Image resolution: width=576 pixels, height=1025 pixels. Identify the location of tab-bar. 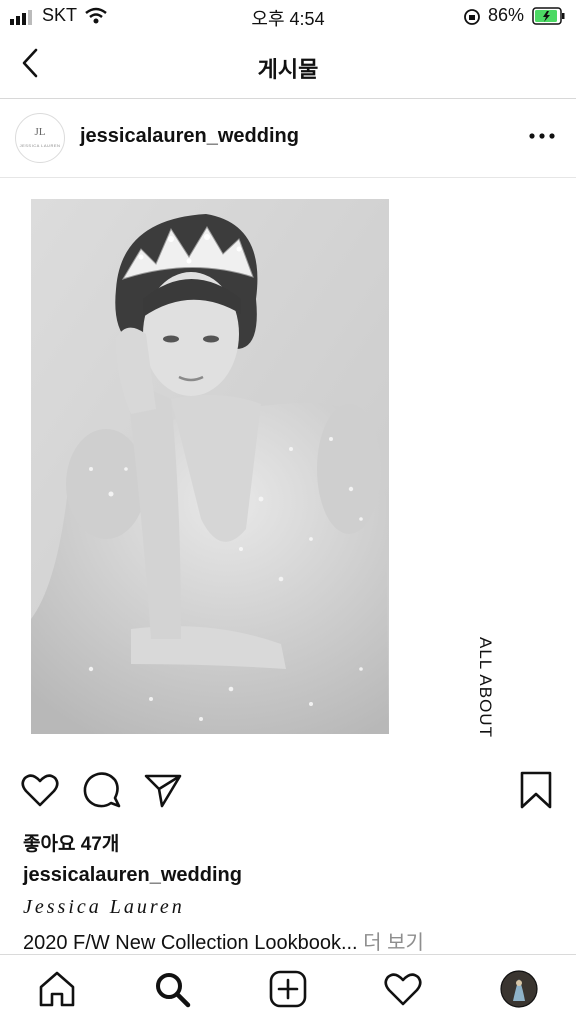
(288, 989).